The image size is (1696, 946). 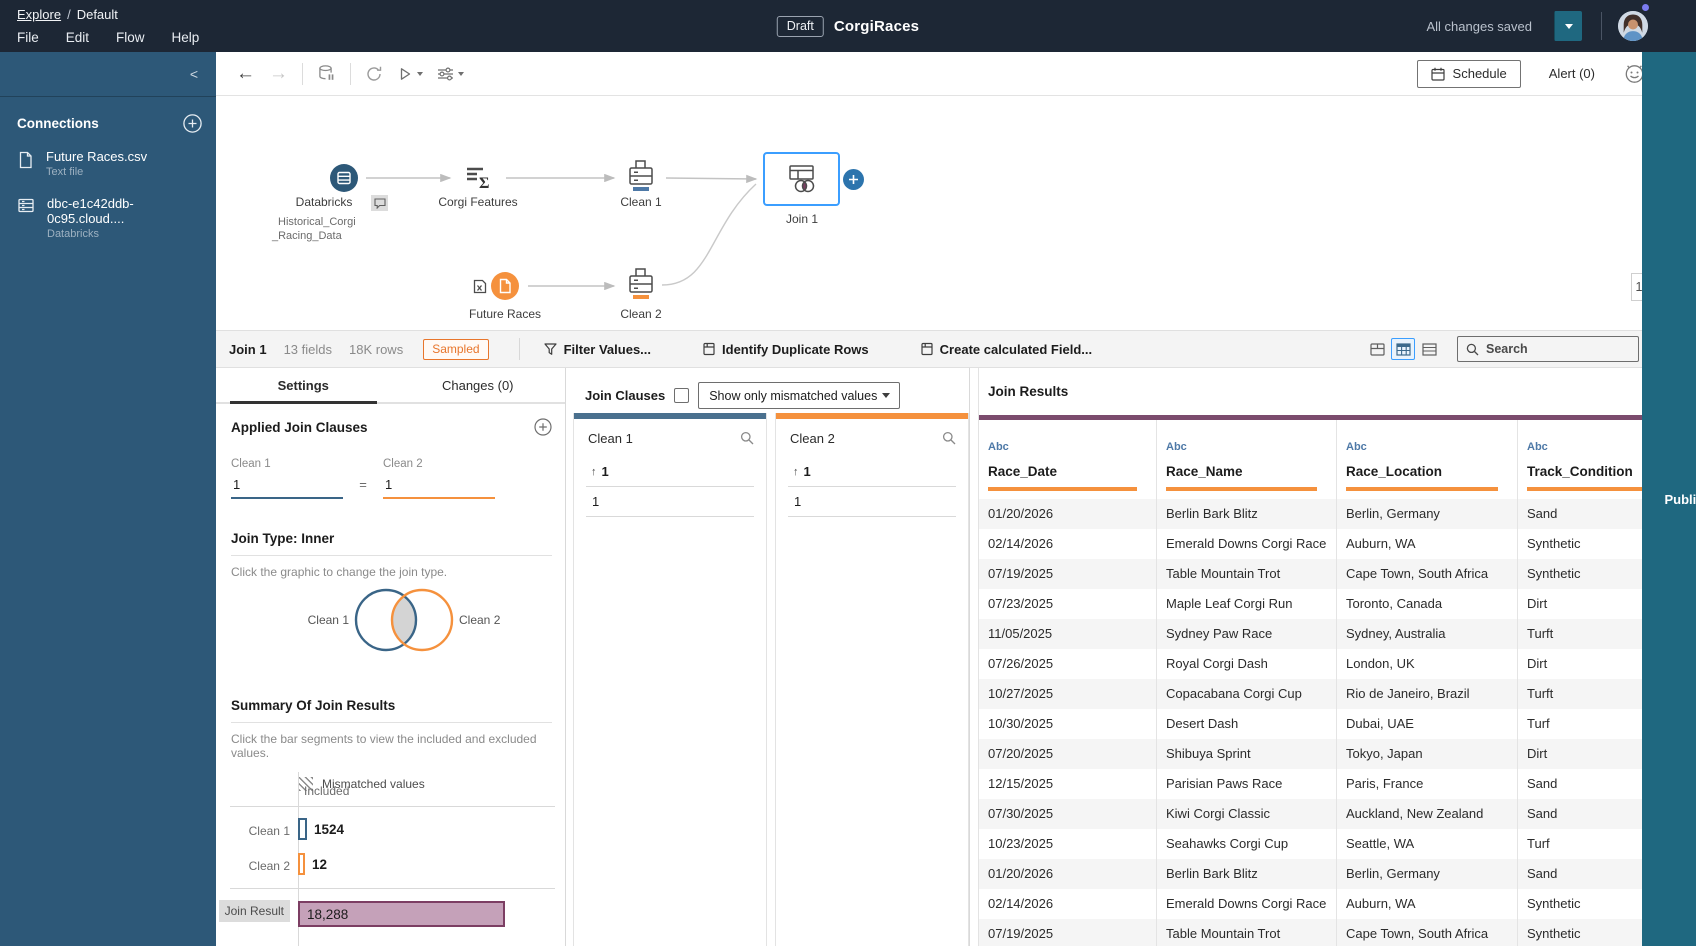 What do you see at coordinates (1426, 814) in the screenshot?
I see `table-cell: Auckland, New Zealand` at bounding box center [1426, 814].